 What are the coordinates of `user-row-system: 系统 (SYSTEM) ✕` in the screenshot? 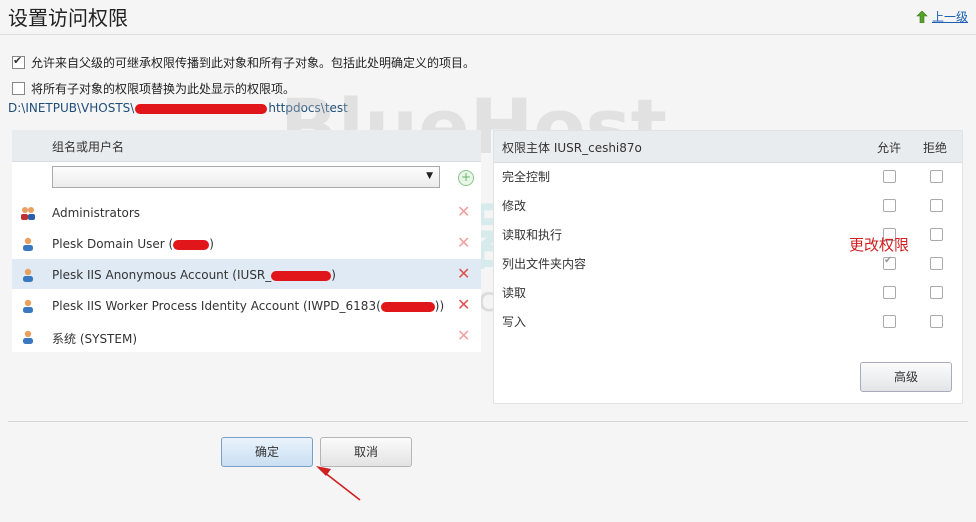 It's located at (246, 336).